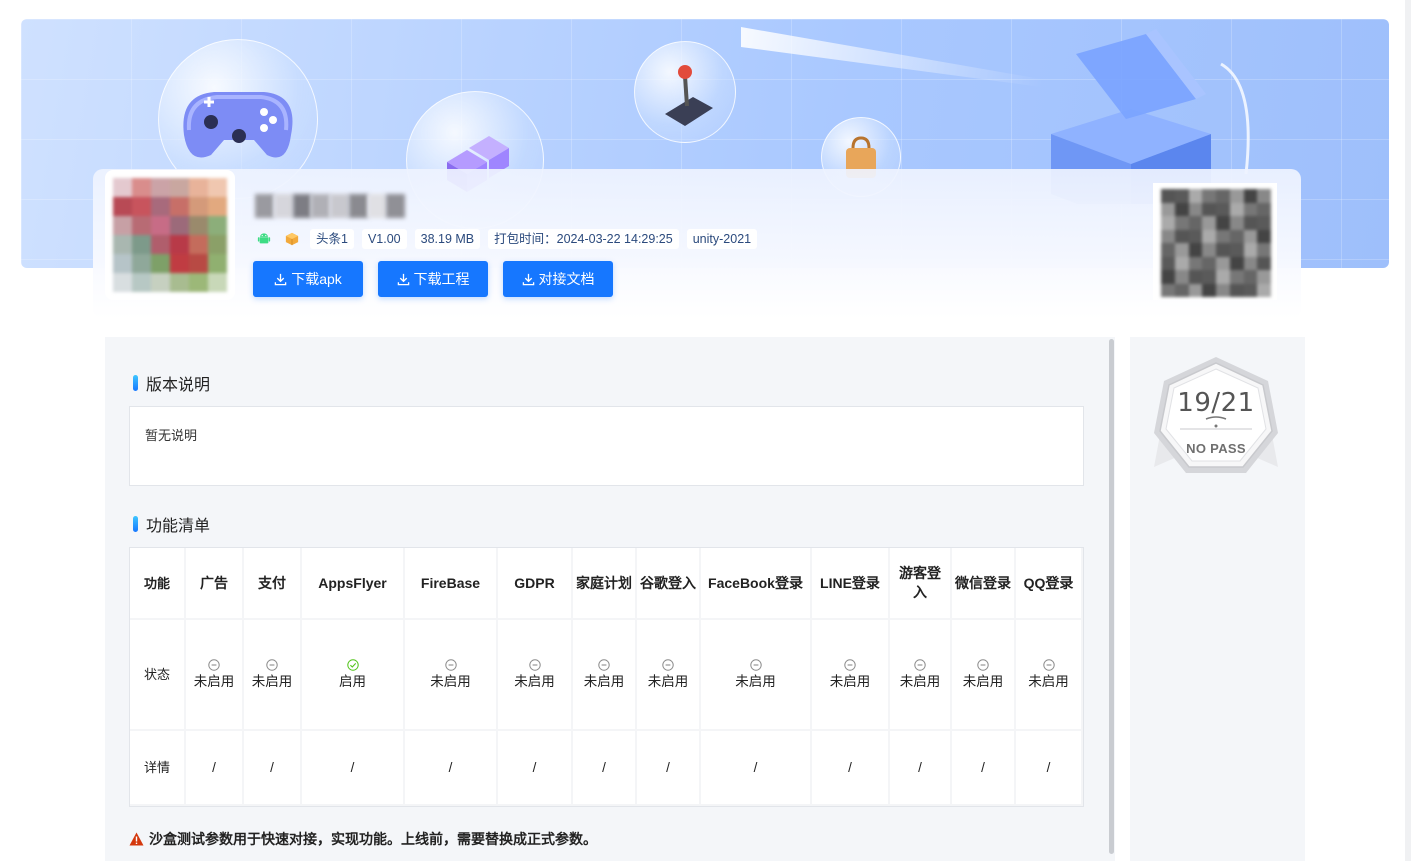  I want to click on feature-column-header: QQ登录, so click(1049, 584).